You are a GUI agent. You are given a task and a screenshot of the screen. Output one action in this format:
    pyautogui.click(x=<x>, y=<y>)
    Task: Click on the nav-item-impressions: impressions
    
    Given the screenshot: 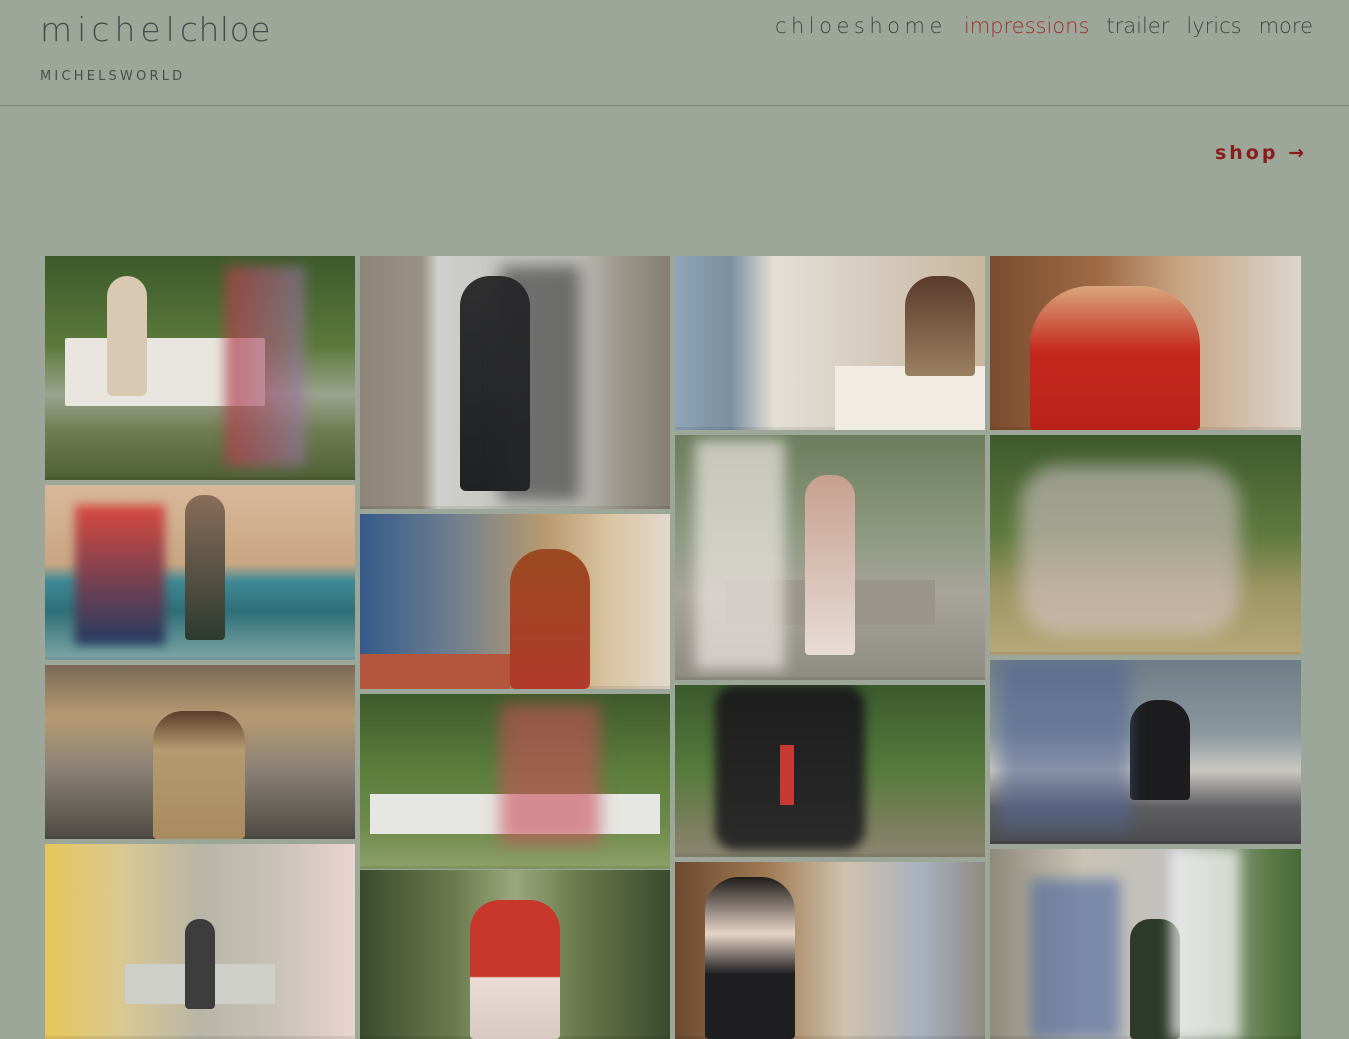 What is the action you would take?
    pyautogui.click(x=1027, y=26)
    